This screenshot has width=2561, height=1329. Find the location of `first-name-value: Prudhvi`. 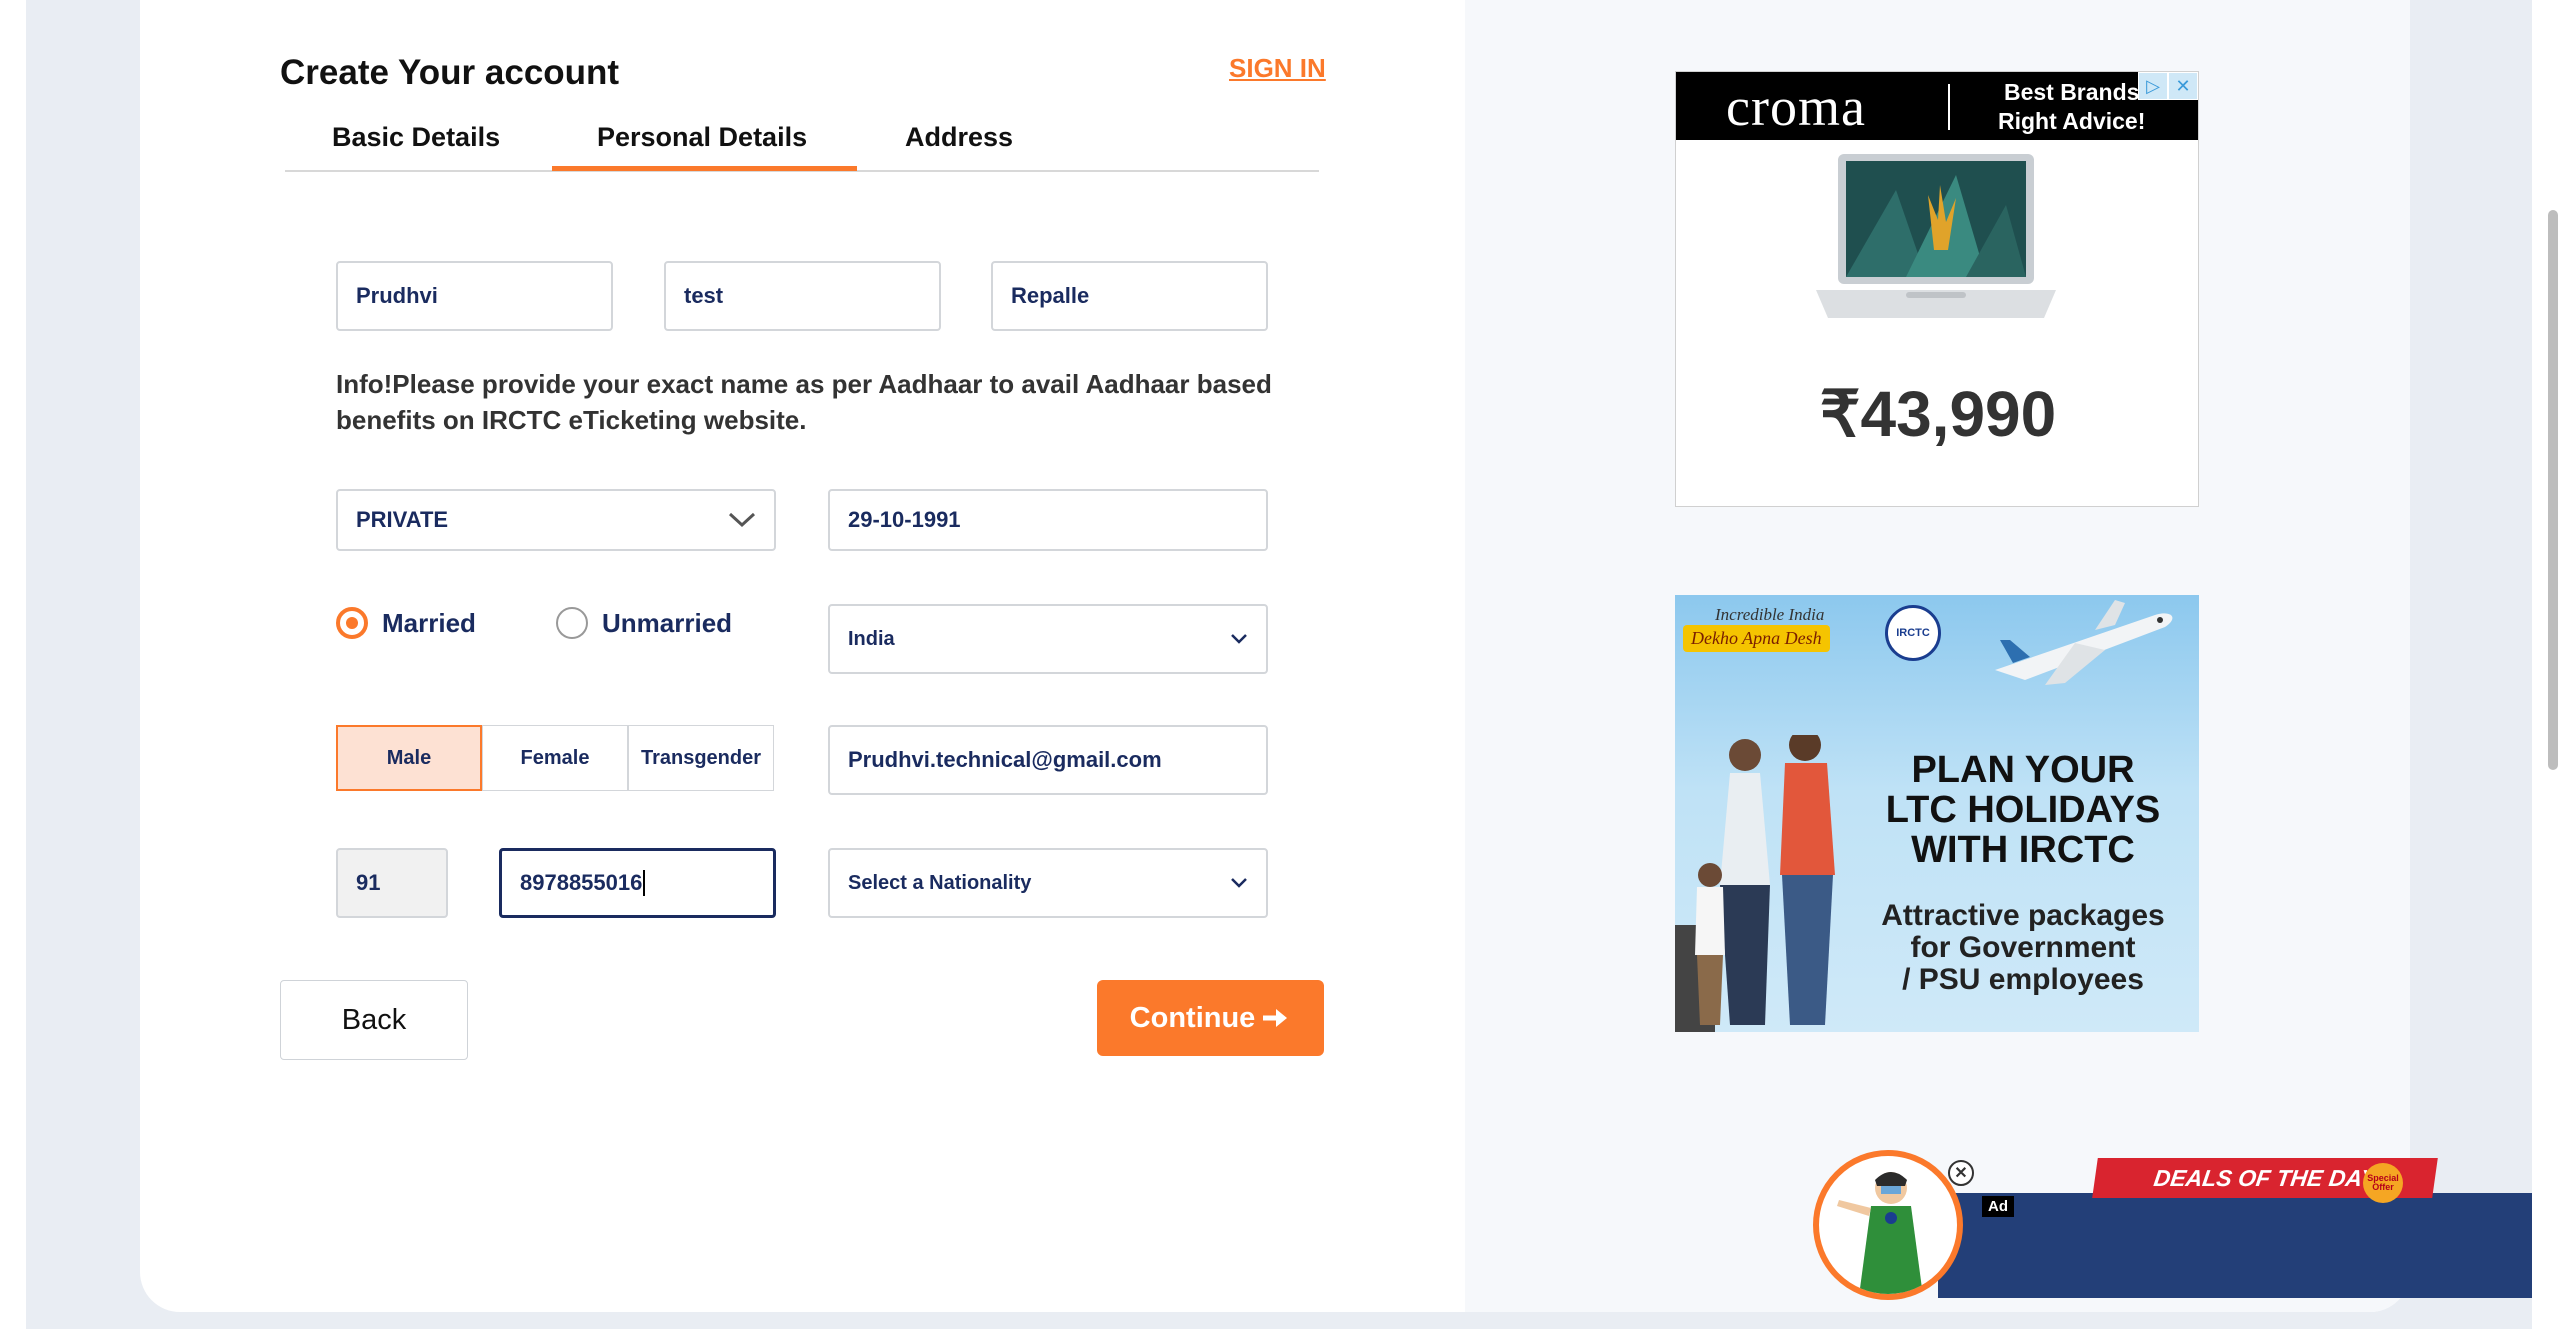

first-name-value: Prudhvi is located at coordinates (397, 295).